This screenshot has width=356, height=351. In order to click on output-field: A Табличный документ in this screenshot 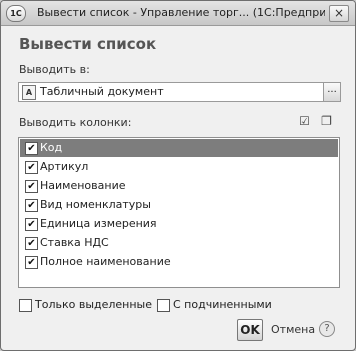, I will do `click(171, 92)`.